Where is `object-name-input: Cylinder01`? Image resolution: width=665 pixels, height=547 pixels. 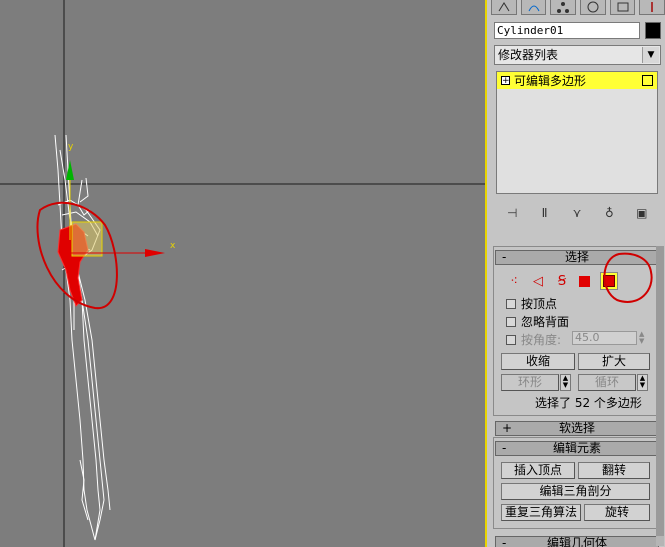 object-name-input: Cylinder01 is located at coordinates (567, 30).